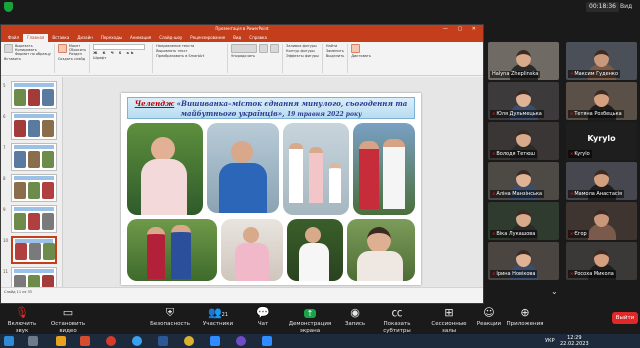 The width and height of the screenshot is (640, 348). Describe the element at coordinates (255, 56) in the screenshot. I see `arrange-button: Упорядочить` at that location.